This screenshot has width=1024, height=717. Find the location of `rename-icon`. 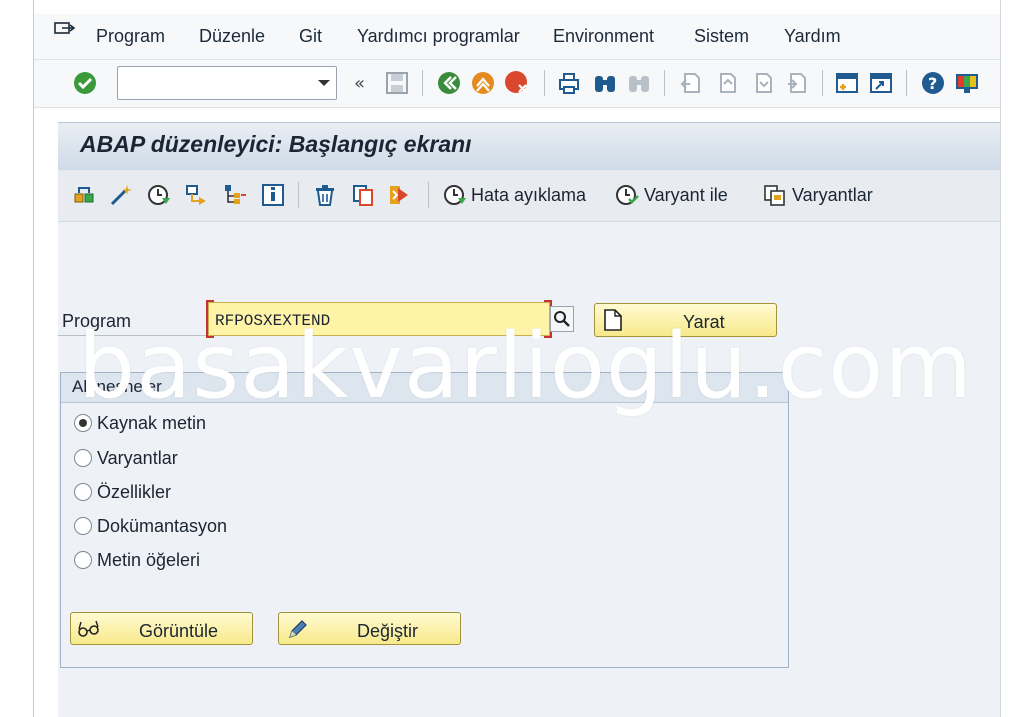

rename-icon is located at coordinates (399, 195).